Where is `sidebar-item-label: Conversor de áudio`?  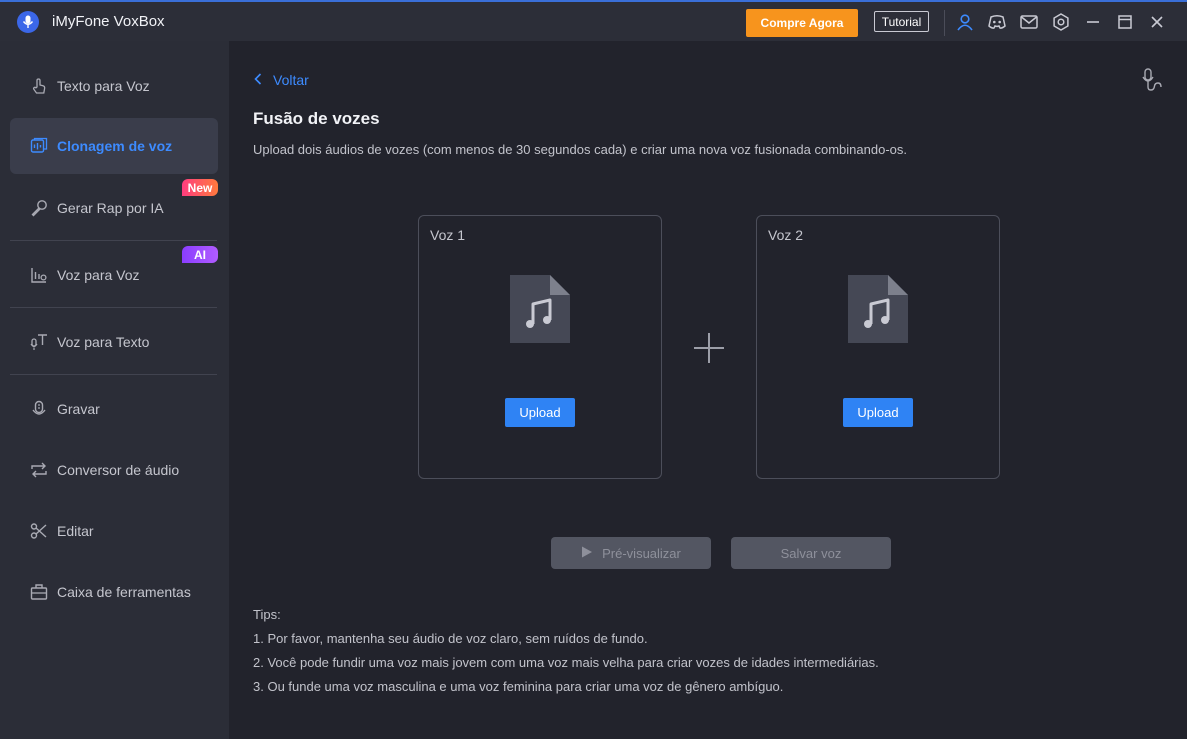 sidebar-item-label: Conversor de áudio is located at coordinates (118, 470).